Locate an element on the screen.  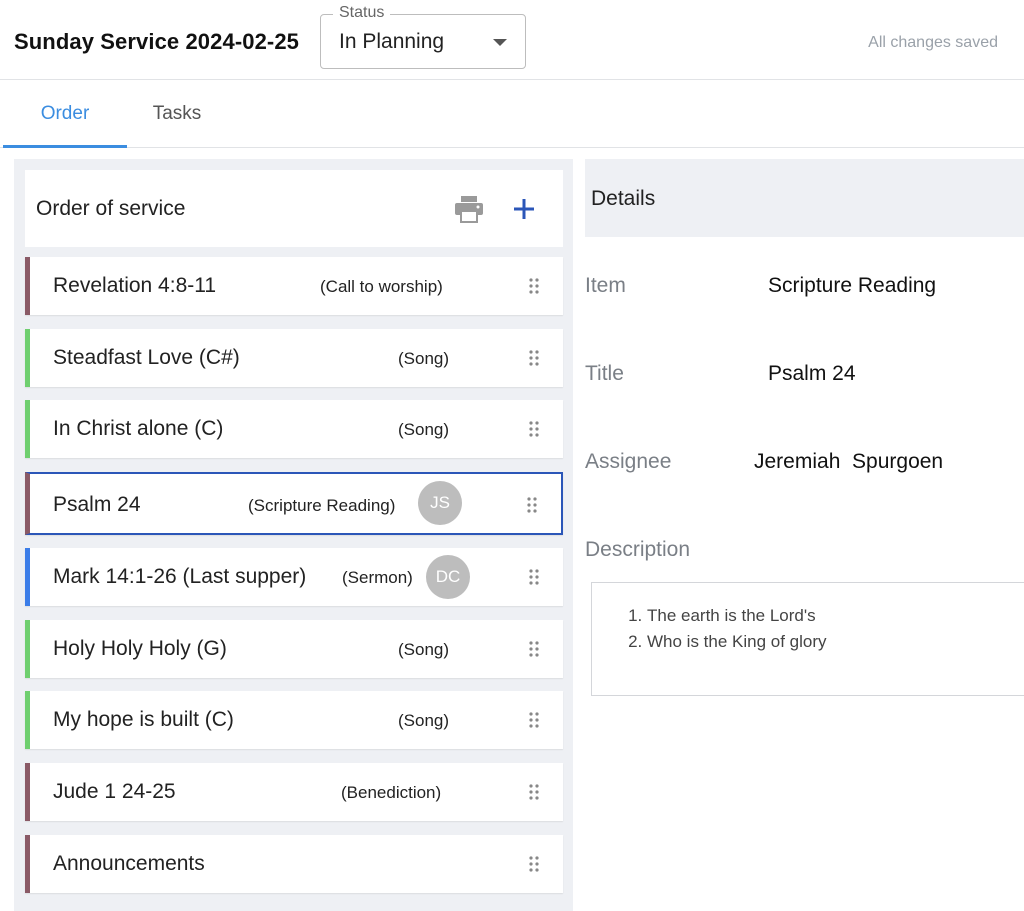
assignee-label: Assignee is located at coordinates (628, 461).